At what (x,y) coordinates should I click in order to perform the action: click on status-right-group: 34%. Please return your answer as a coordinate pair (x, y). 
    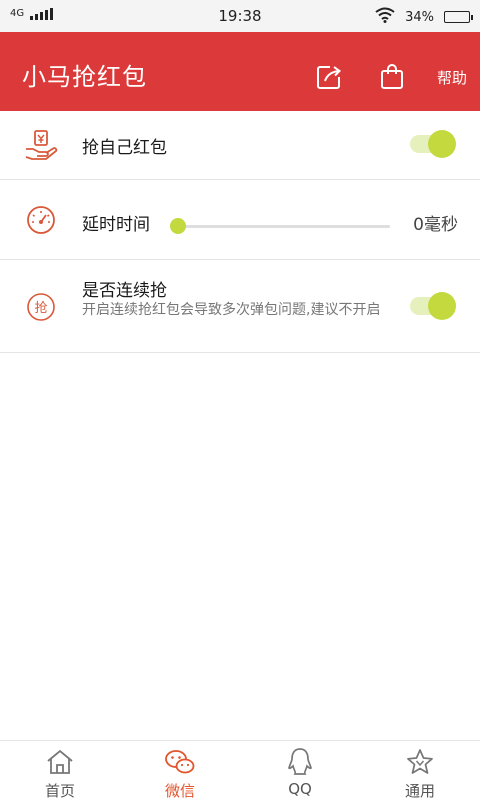
    Looking at the image, I should click on (424, 17).